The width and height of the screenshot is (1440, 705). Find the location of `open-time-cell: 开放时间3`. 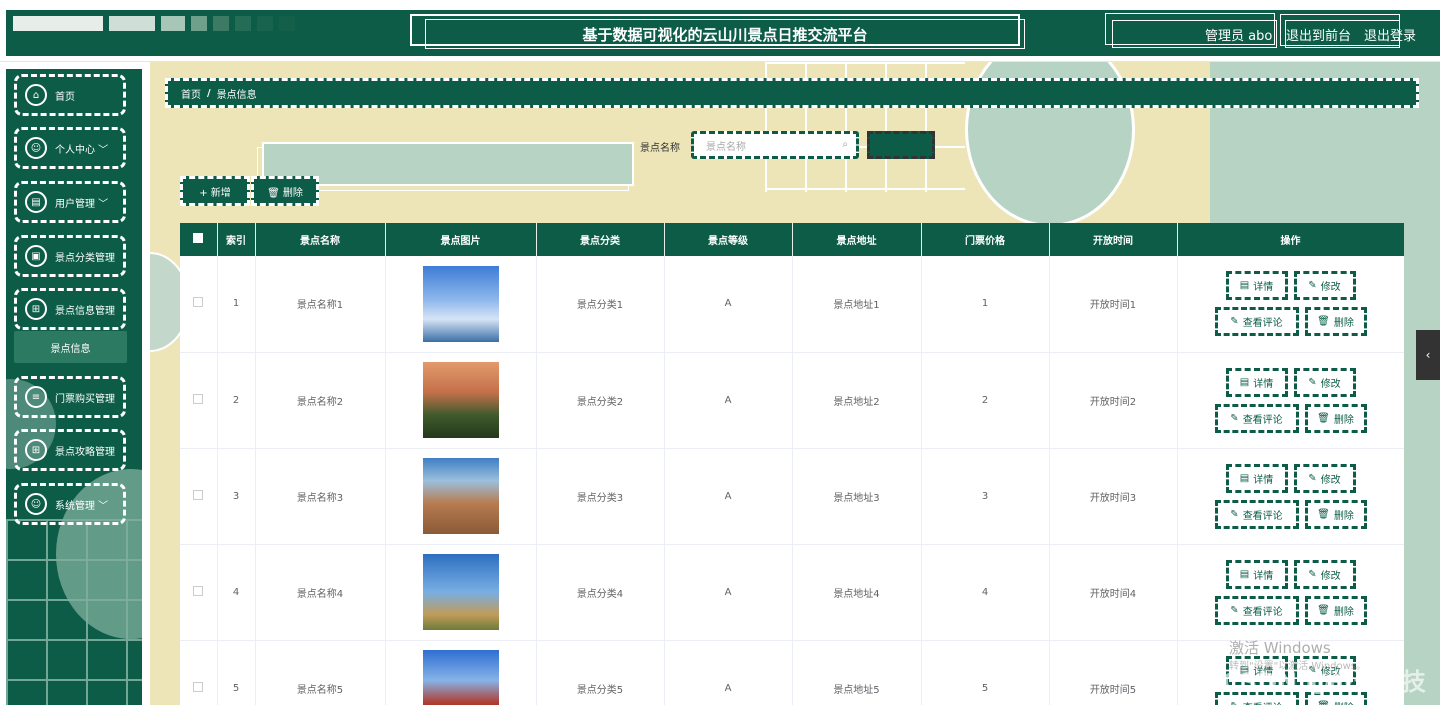

open-time-cell: 开放时间3 is located at coordinates (1113, 496).